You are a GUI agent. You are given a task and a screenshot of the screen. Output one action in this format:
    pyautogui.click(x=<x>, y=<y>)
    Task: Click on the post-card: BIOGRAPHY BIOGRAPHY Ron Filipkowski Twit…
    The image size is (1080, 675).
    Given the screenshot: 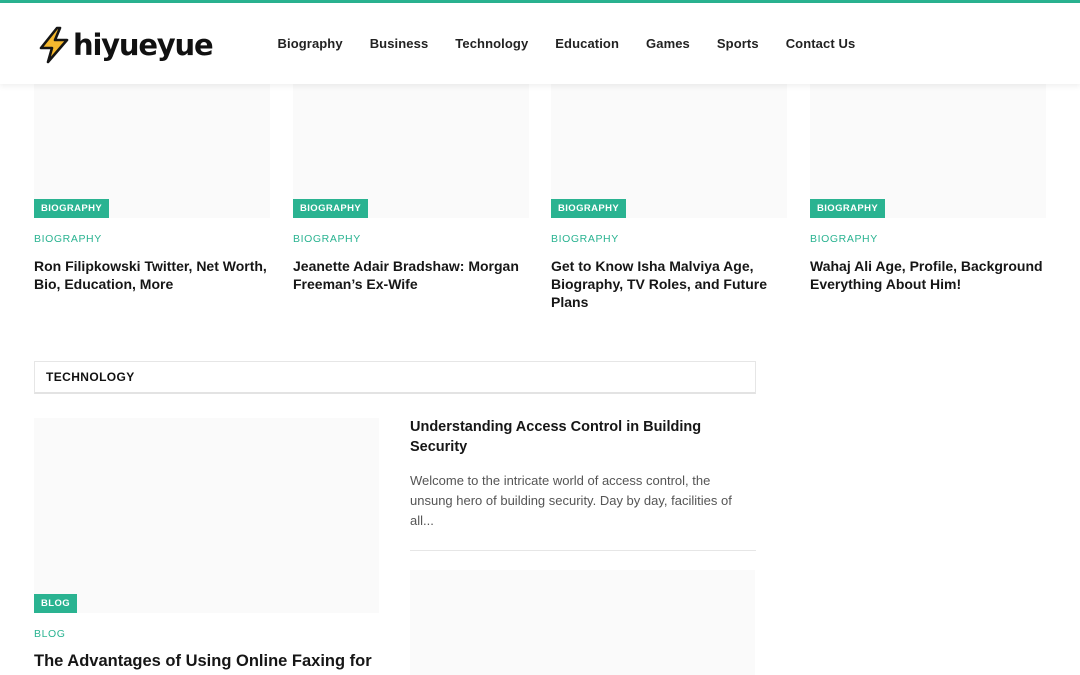 What is the action you would take?
    pyautogui.click(x=152, y=188)
    